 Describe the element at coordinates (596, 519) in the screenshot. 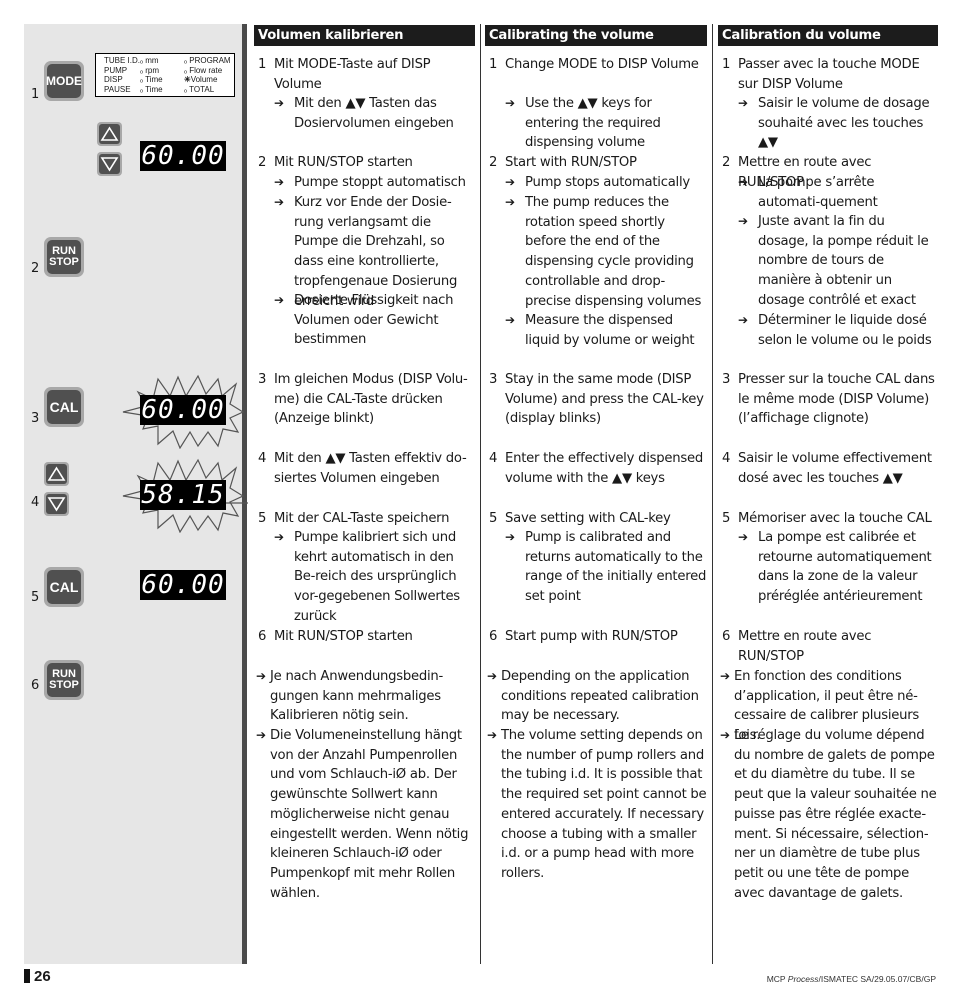

I see `instruction-step: 5 Save setting with CAL-key` at that location.